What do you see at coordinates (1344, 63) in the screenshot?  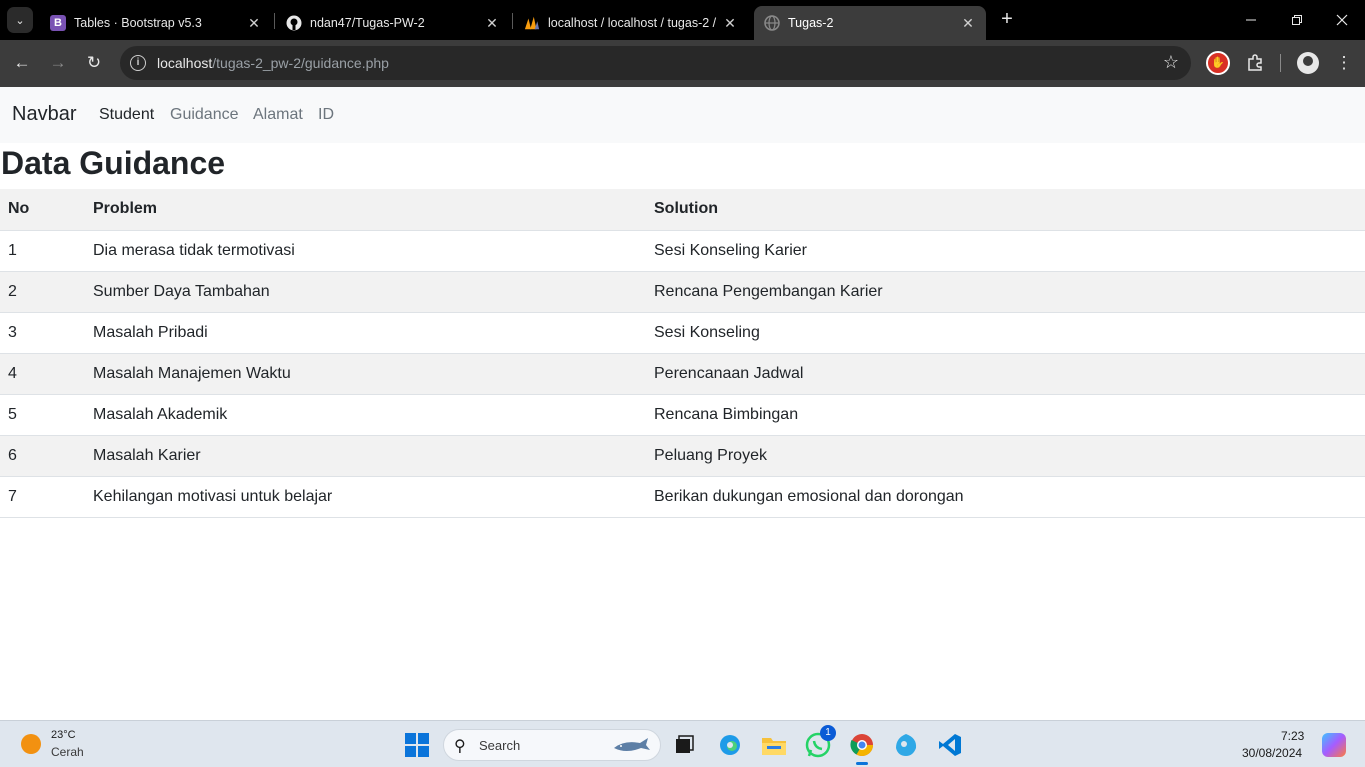 I see `browser-menu-button: ⋮` at bounding box center [1344, 63].